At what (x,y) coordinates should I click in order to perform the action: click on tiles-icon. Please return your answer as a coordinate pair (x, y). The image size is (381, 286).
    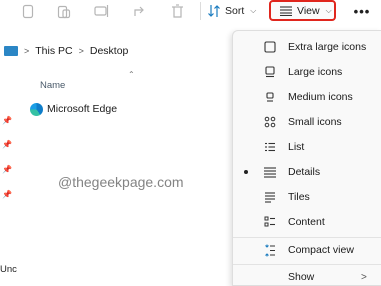
    Looking at the image, I should click on (270, 197).